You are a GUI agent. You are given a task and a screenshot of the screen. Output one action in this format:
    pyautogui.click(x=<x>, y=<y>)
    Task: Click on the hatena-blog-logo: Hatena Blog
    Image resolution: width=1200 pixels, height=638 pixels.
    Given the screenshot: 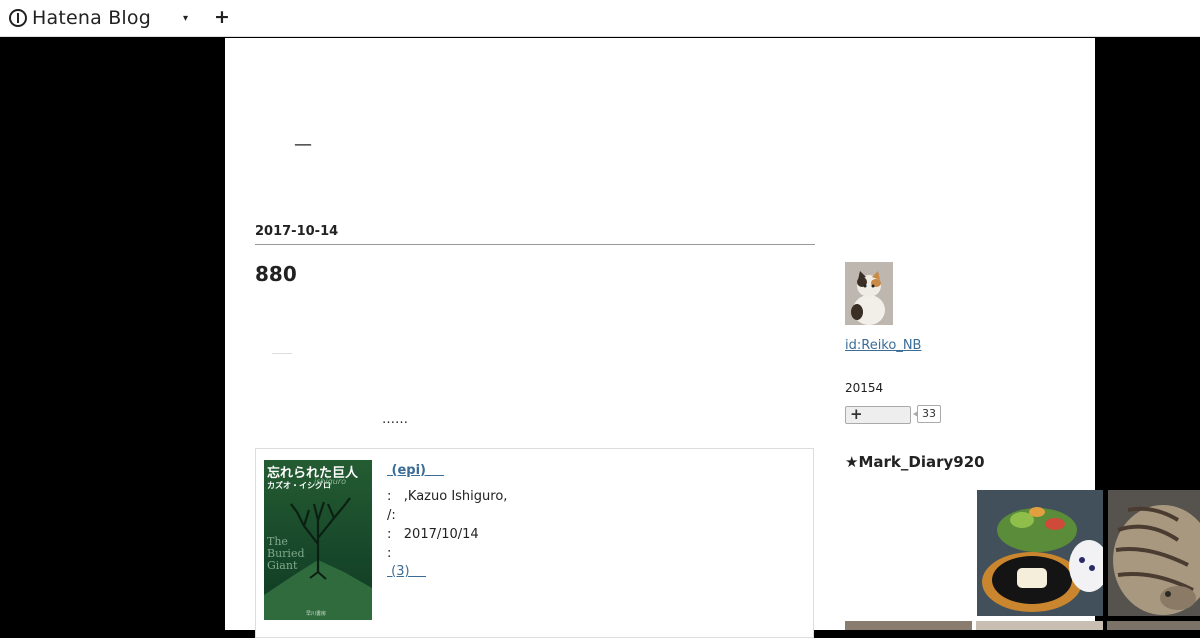 What is the action you would take?
    pyautogui.click(x=80, y=18)
    